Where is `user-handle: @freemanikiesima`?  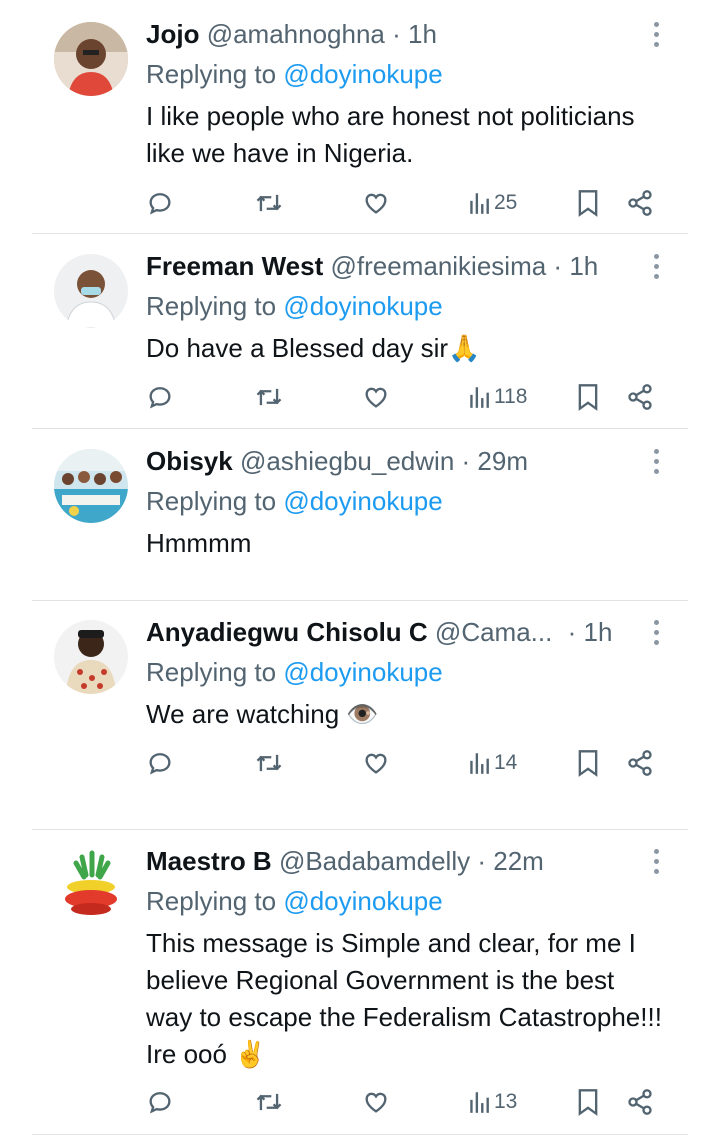 user-handle: @freemanikiesima is located at coordinates (439, 266).